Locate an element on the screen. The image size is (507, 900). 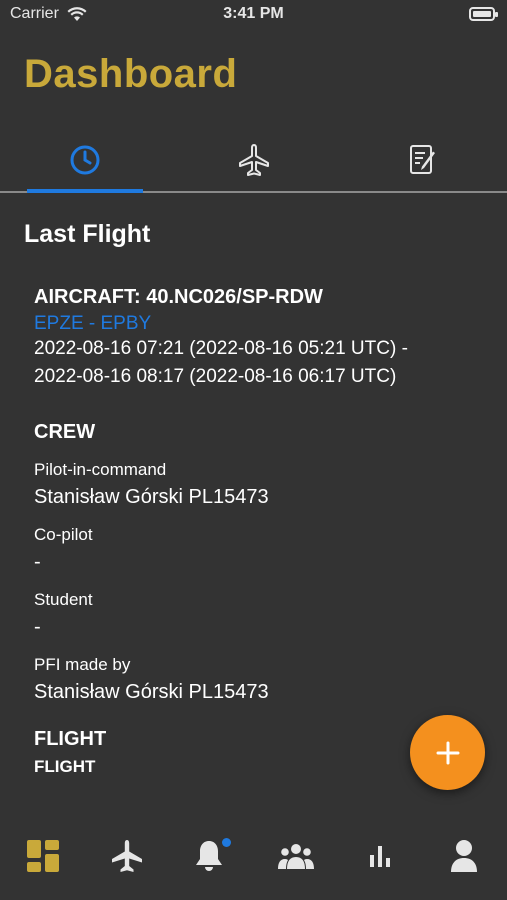
bell-icon is located at coordinates (209, 856).